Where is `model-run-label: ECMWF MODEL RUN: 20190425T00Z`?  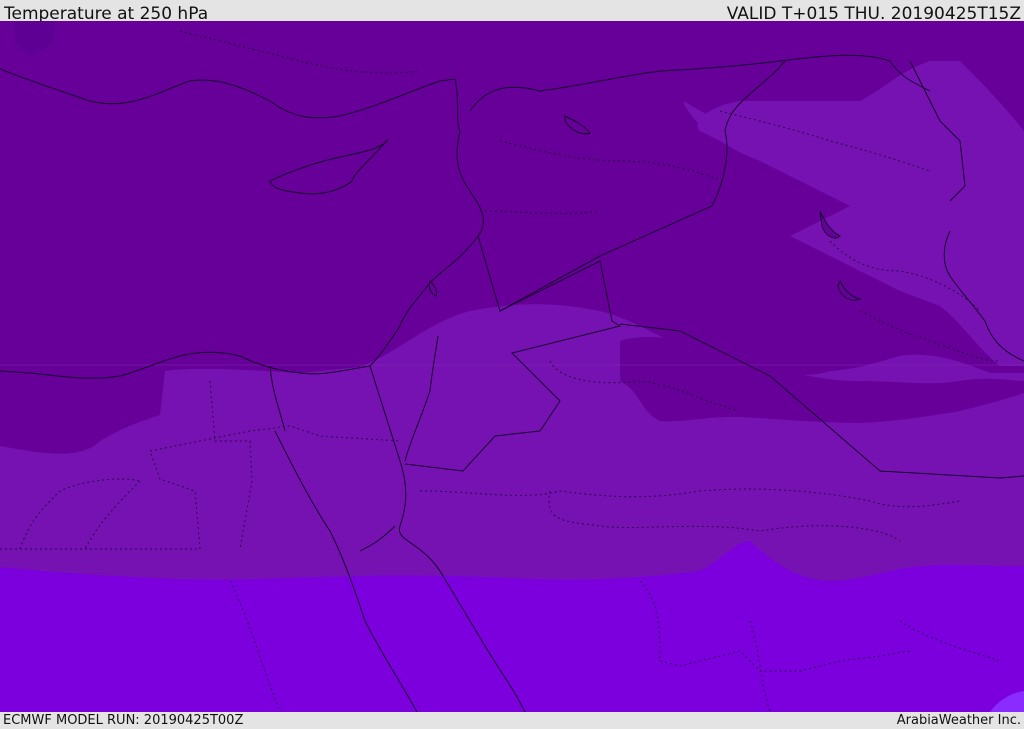
model-run-label: ECMWF MODEL RUN: 20190425T00Z is located at coordinates (123, 720).